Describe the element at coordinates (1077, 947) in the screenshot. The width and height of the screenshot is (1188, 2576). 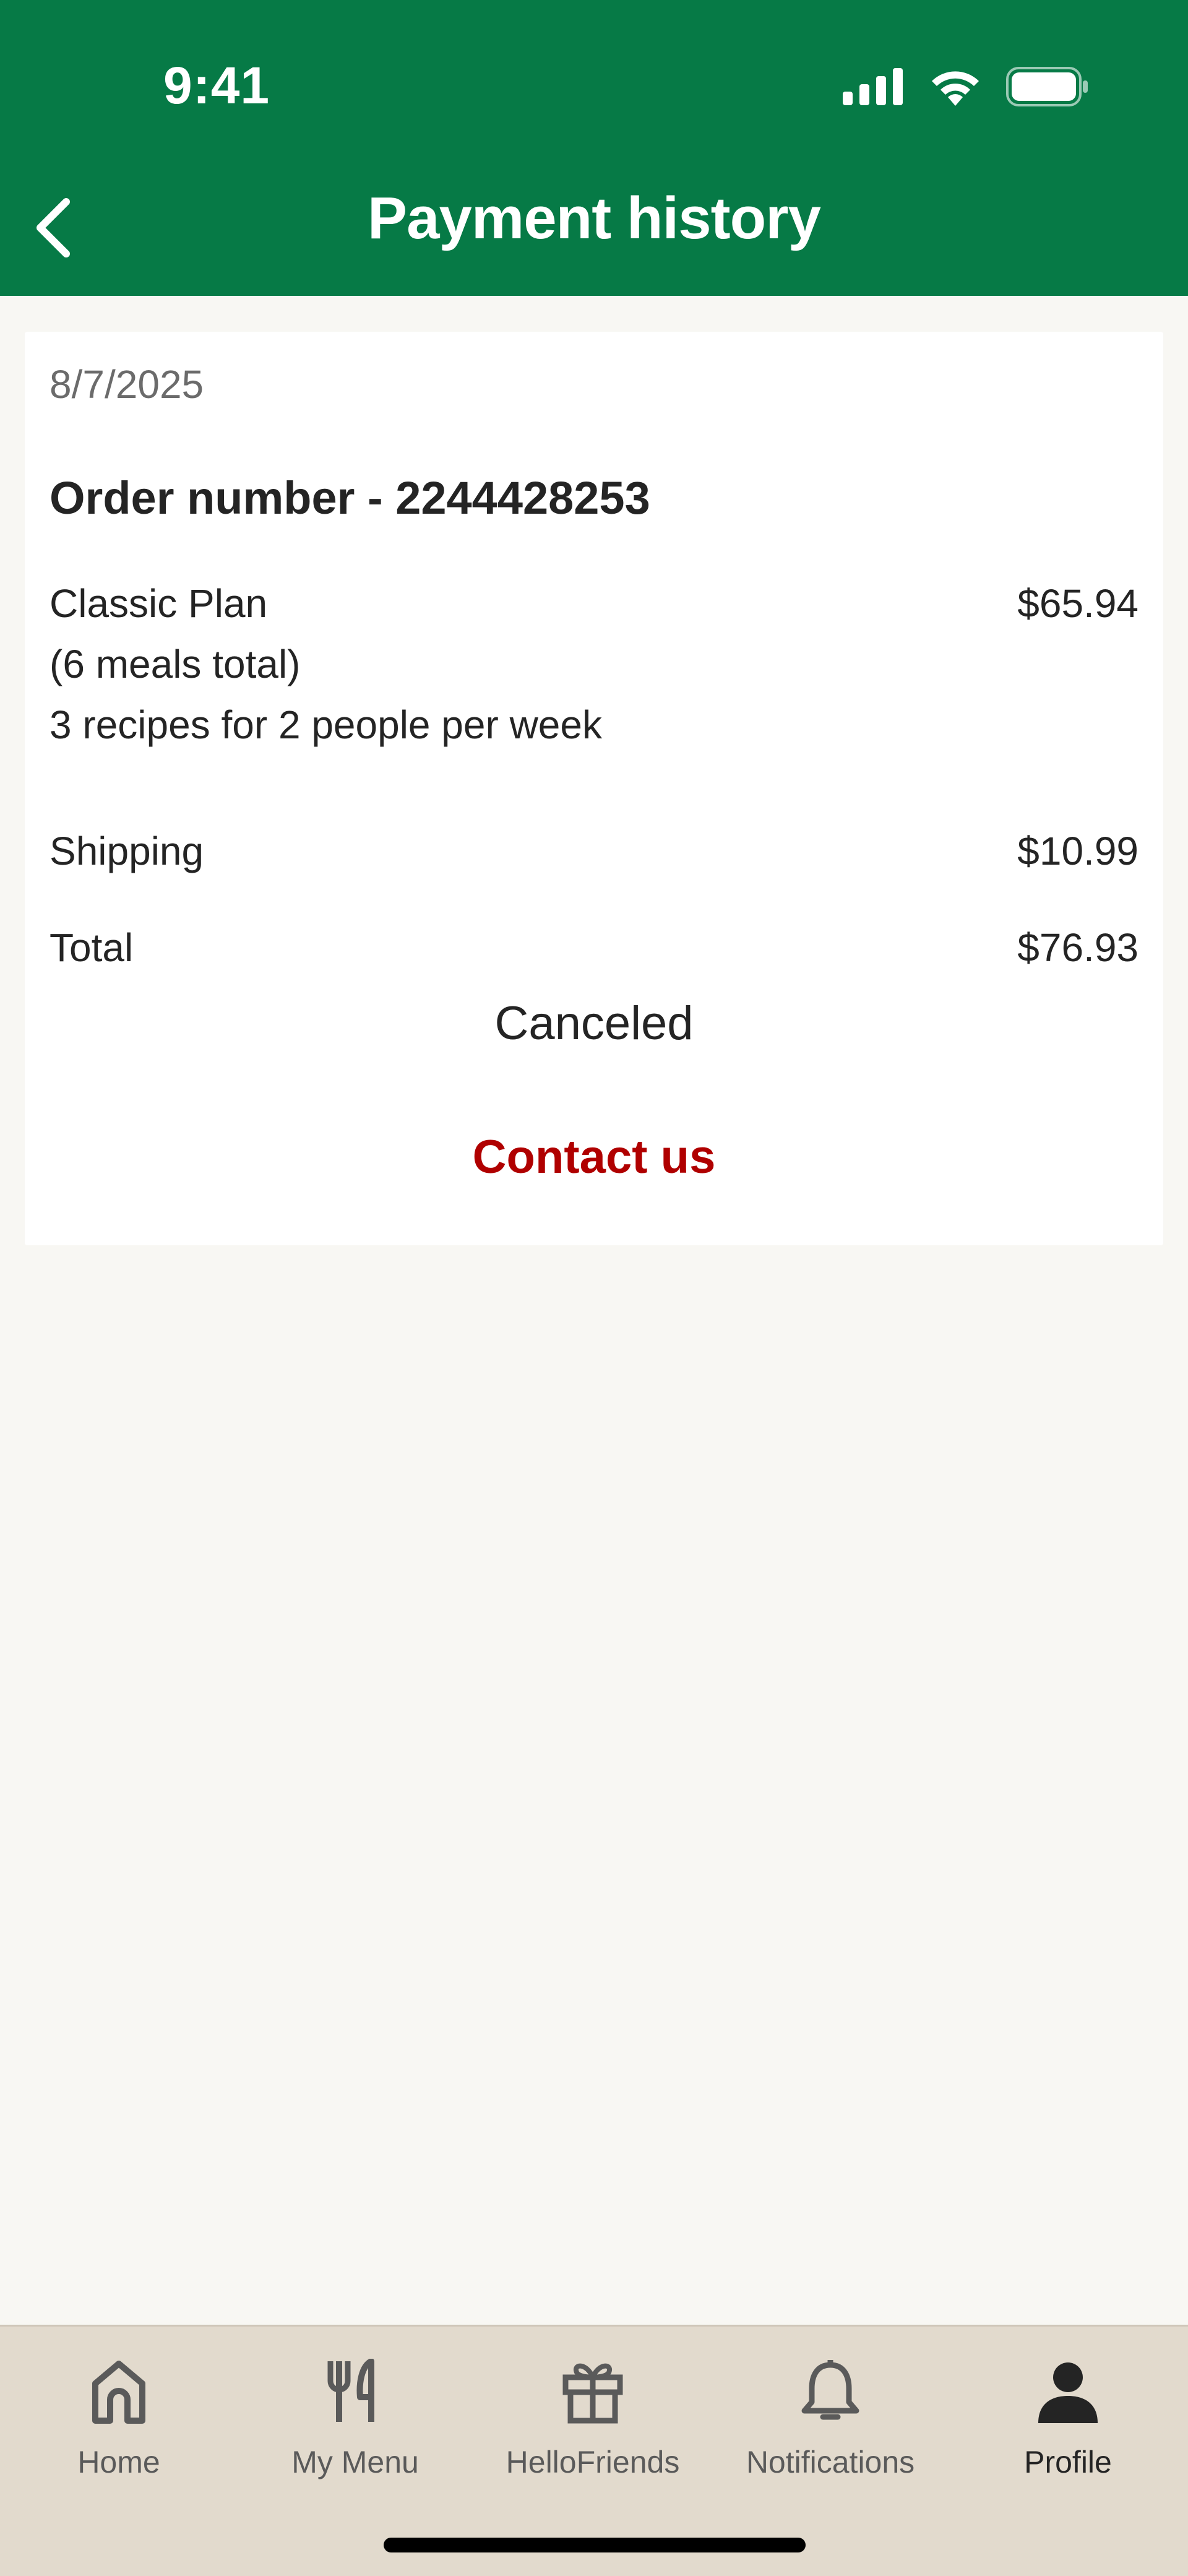
I see `total-amount: $76.93` at that location.